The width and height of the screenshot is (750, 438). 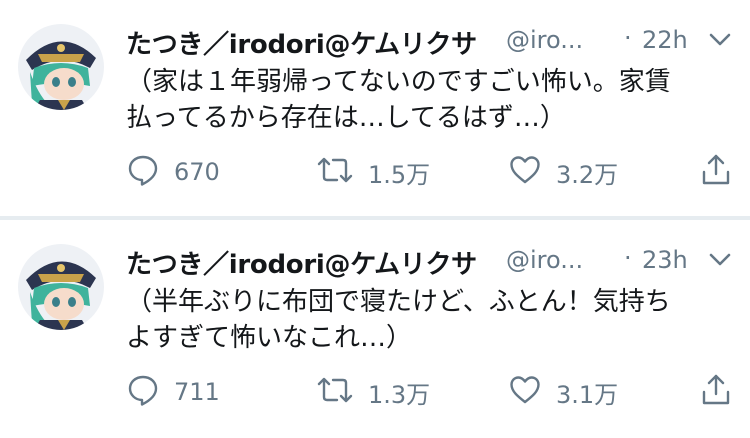 What do you see at coordinates (429, 320) in the screenshot?
I see `tweet-text: （半年ぶりに布団で寝たけど、ふとん！気持ち よすぎて怖いなこれ…）` at bounding box center [429, 320].